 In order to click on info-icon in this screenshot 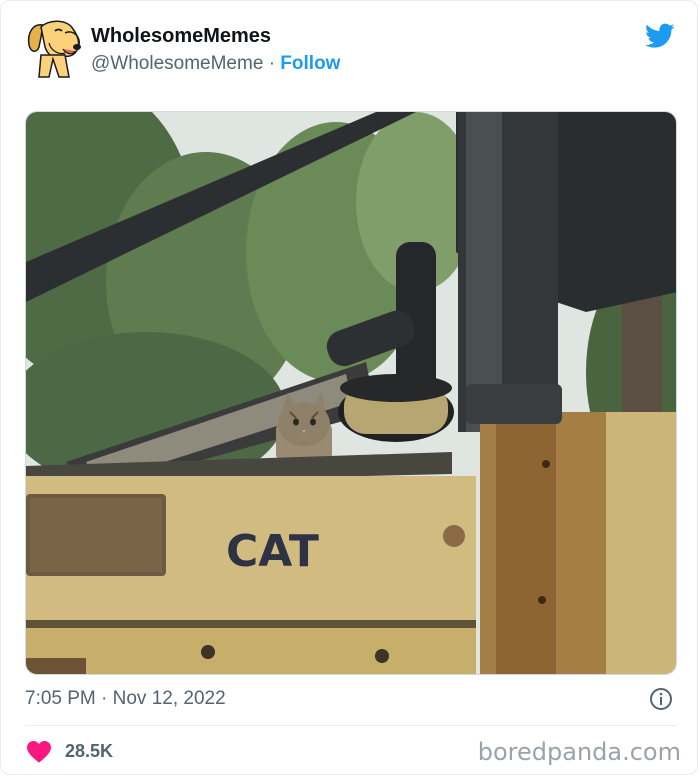, I will do `click(661, 699)`.